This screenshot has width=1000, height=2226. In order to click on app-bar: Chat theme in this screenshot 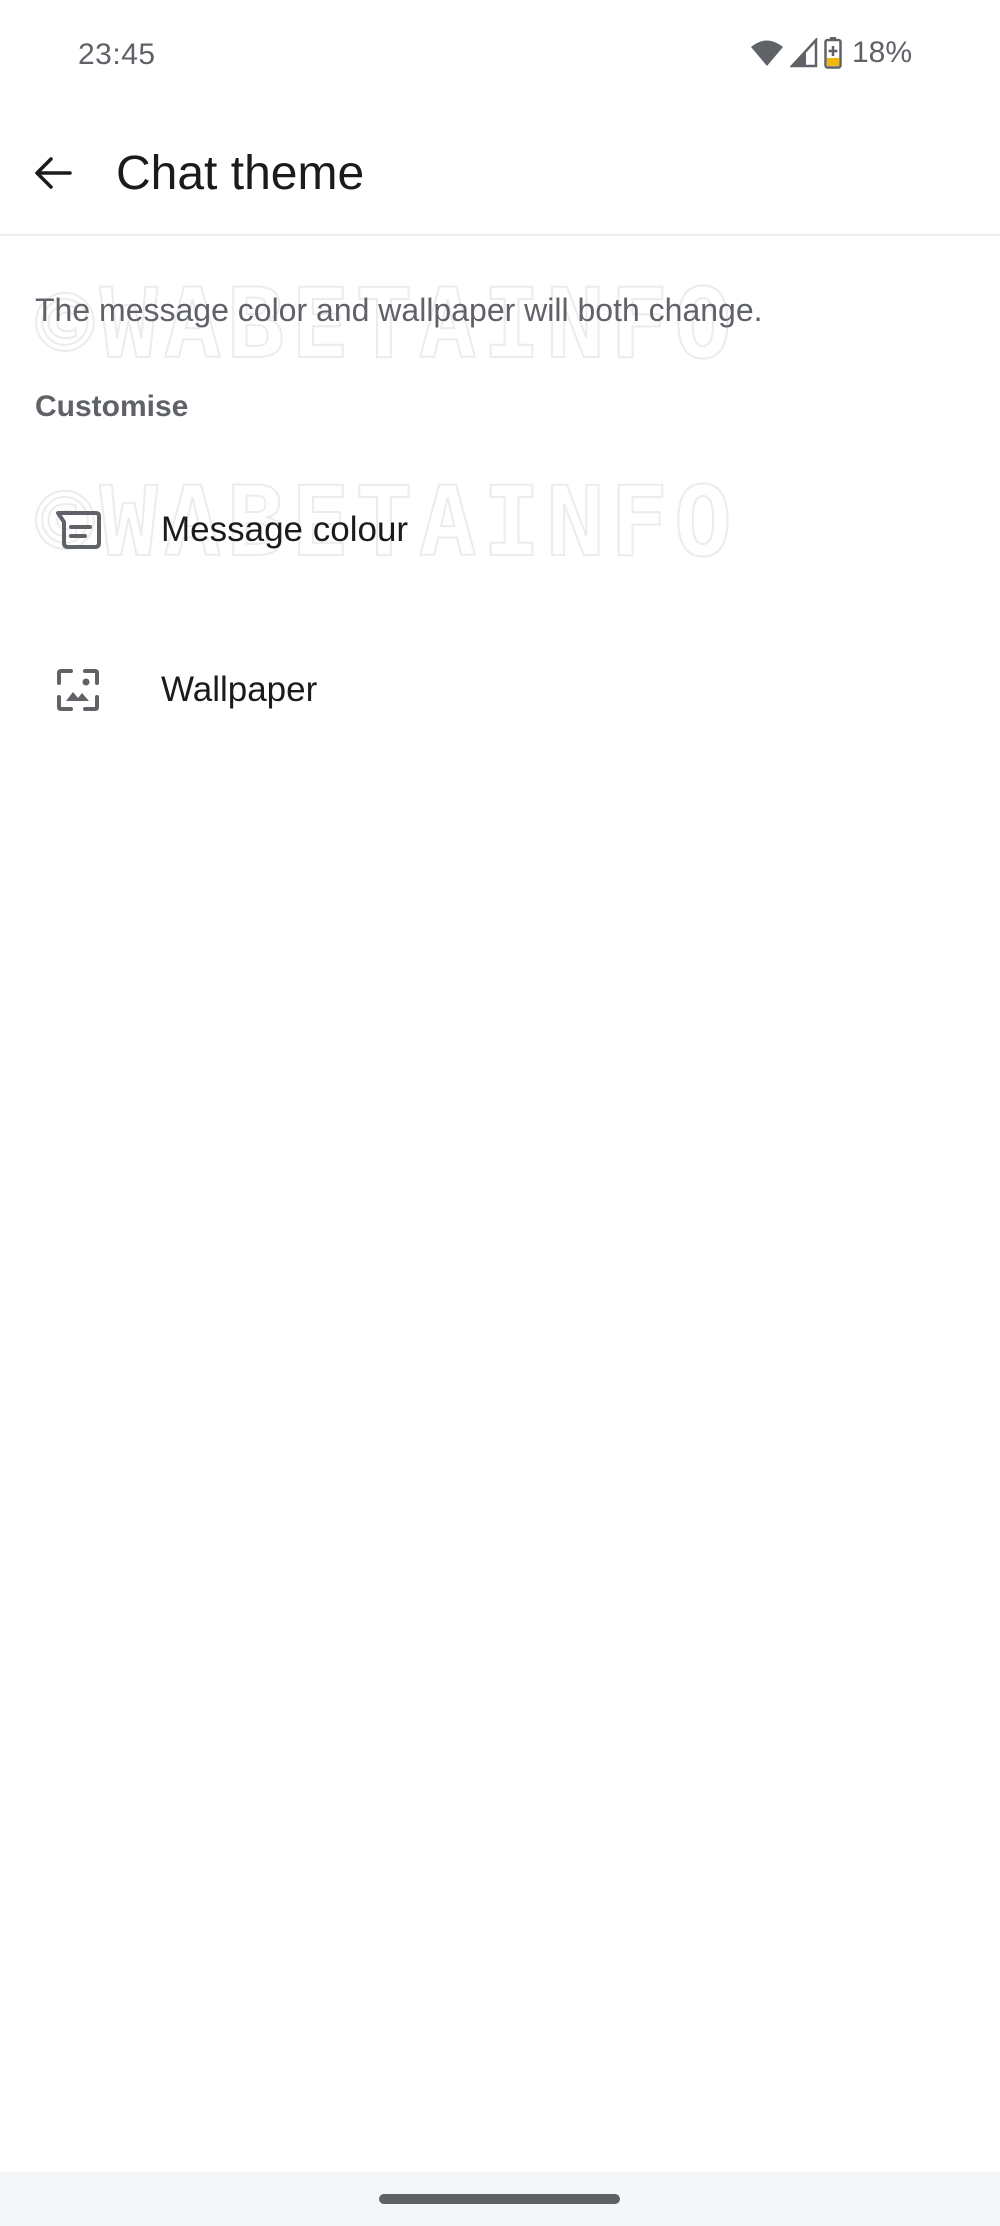, I will do `click(500, 168)`.